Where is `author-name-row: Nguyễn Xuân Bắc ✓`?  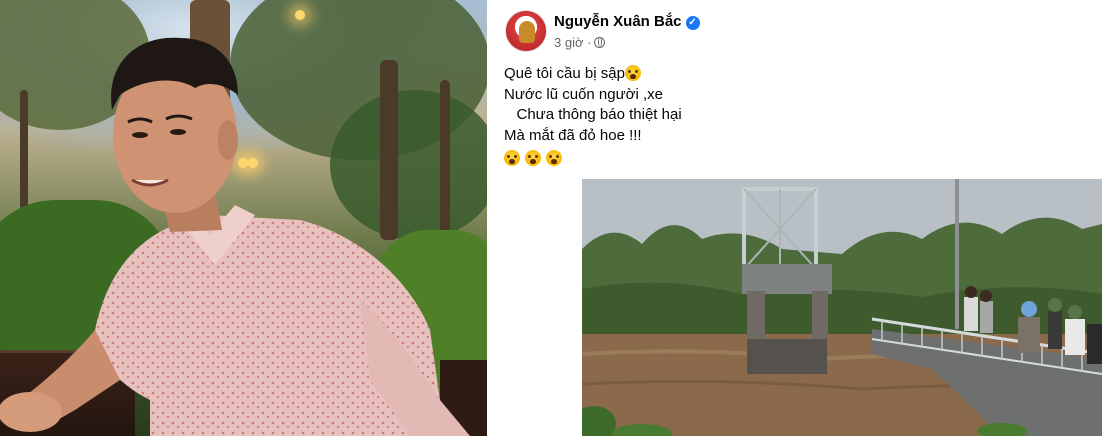
author-name-row: Nguyễn Xuân Bắc ✓ is located at coordinates (627, 21).